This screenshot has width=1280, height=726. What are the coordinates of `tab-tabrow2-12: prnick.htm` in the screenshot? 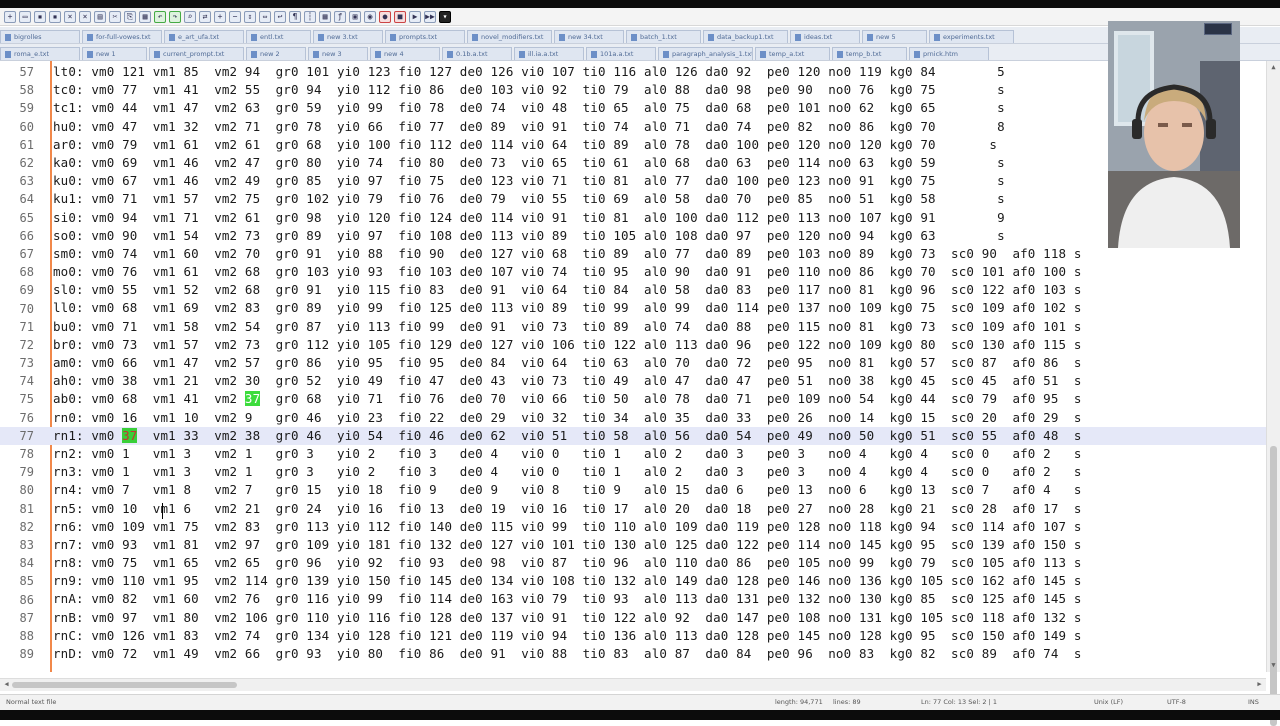 It's located at (949, 53).